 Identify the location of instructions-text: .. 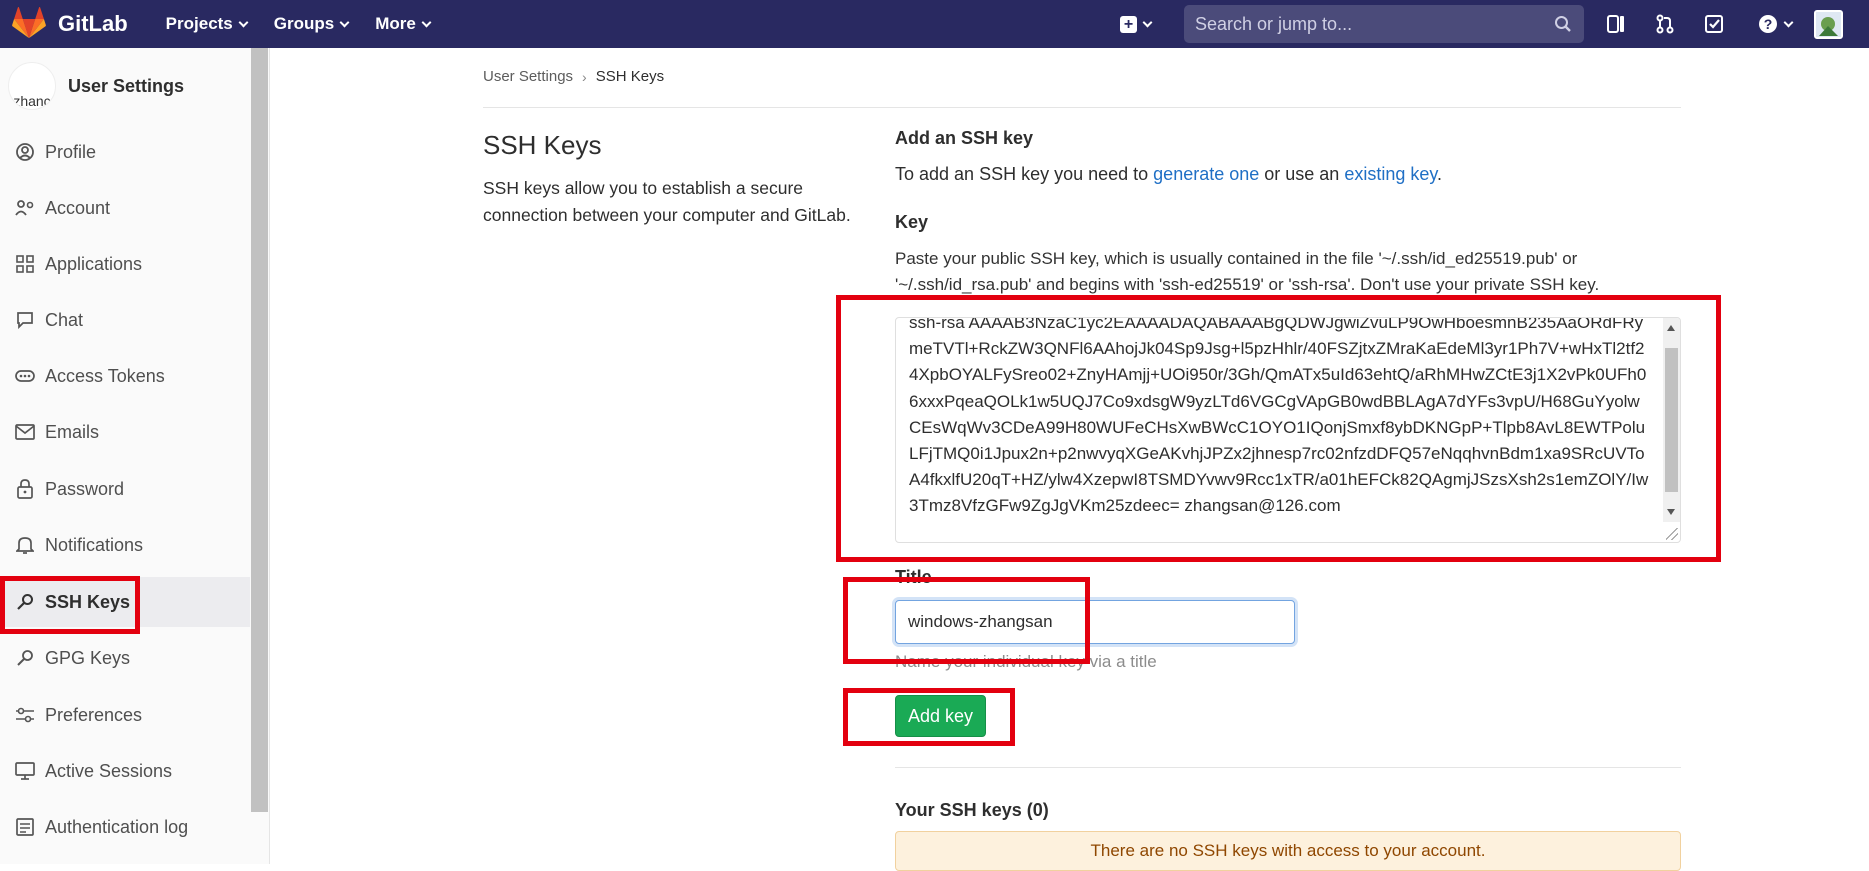
(1440, 174).